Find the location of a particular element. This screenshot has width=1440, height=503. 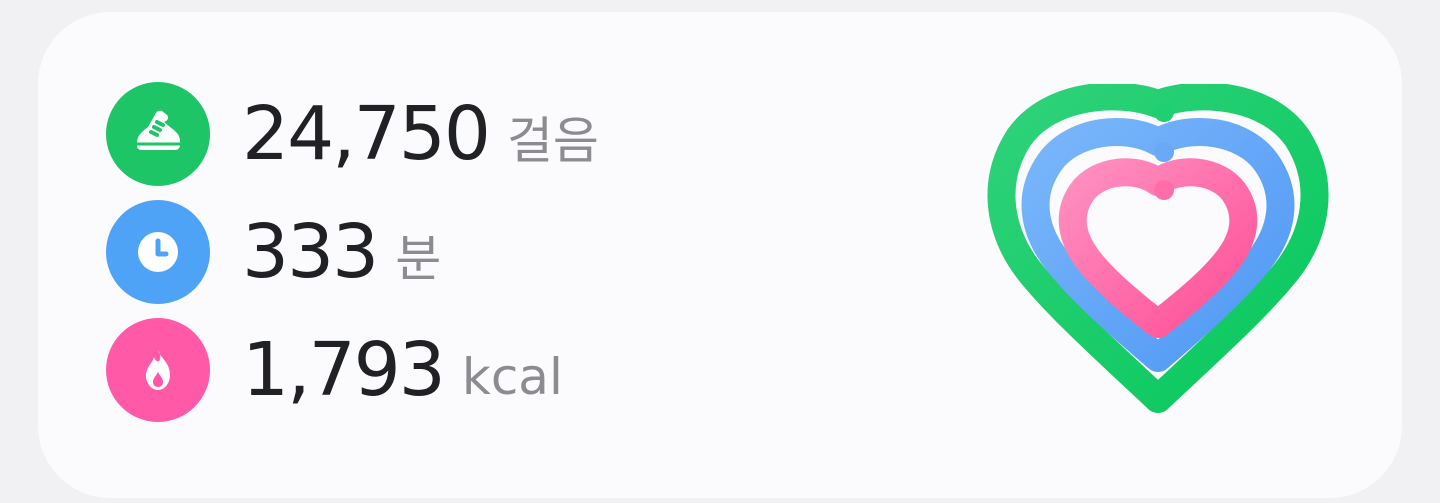

flame-icon is located at coordinates (158, 370).